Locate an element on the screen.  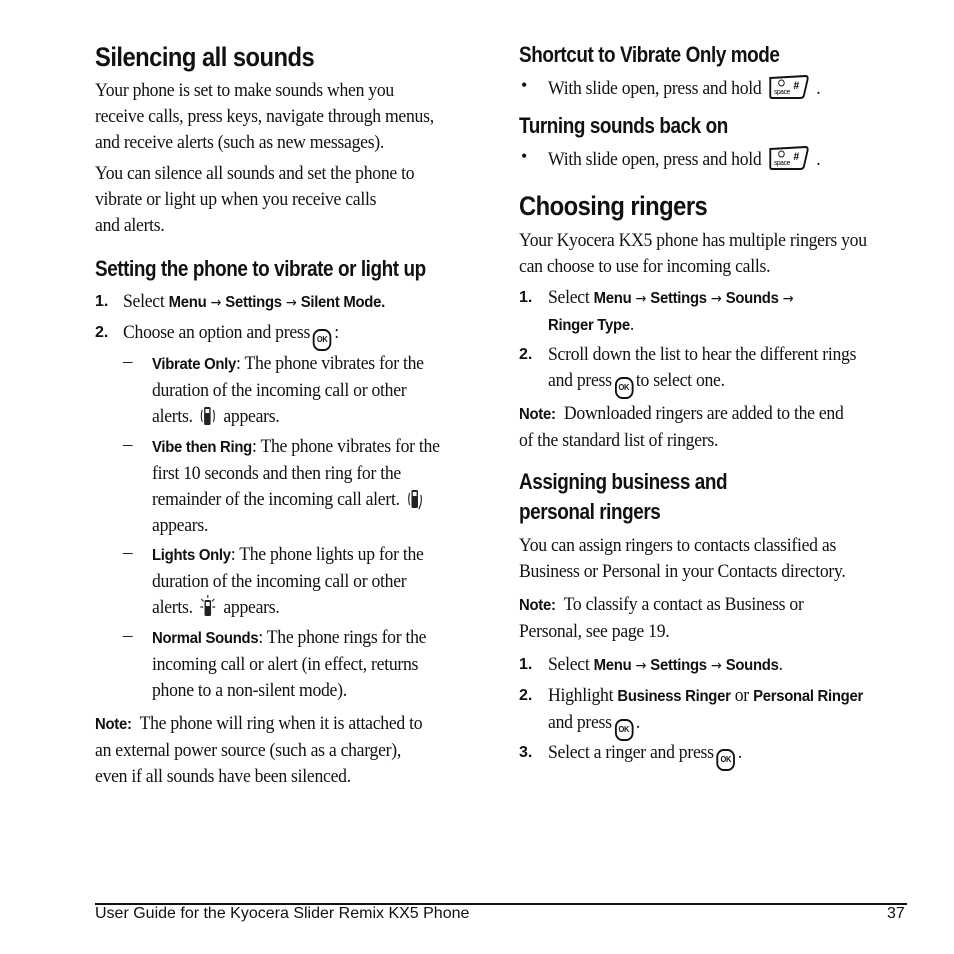
assign-step-1: Select Menu → Settings → Sounds. is located at coordinates (665, 665).